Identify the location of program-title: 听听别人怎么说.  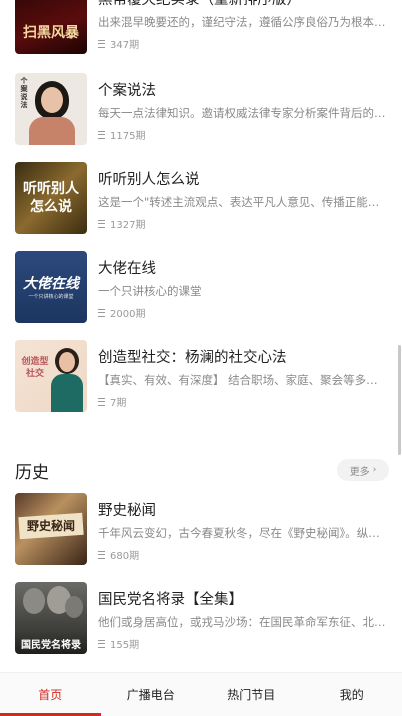
(149, 180).